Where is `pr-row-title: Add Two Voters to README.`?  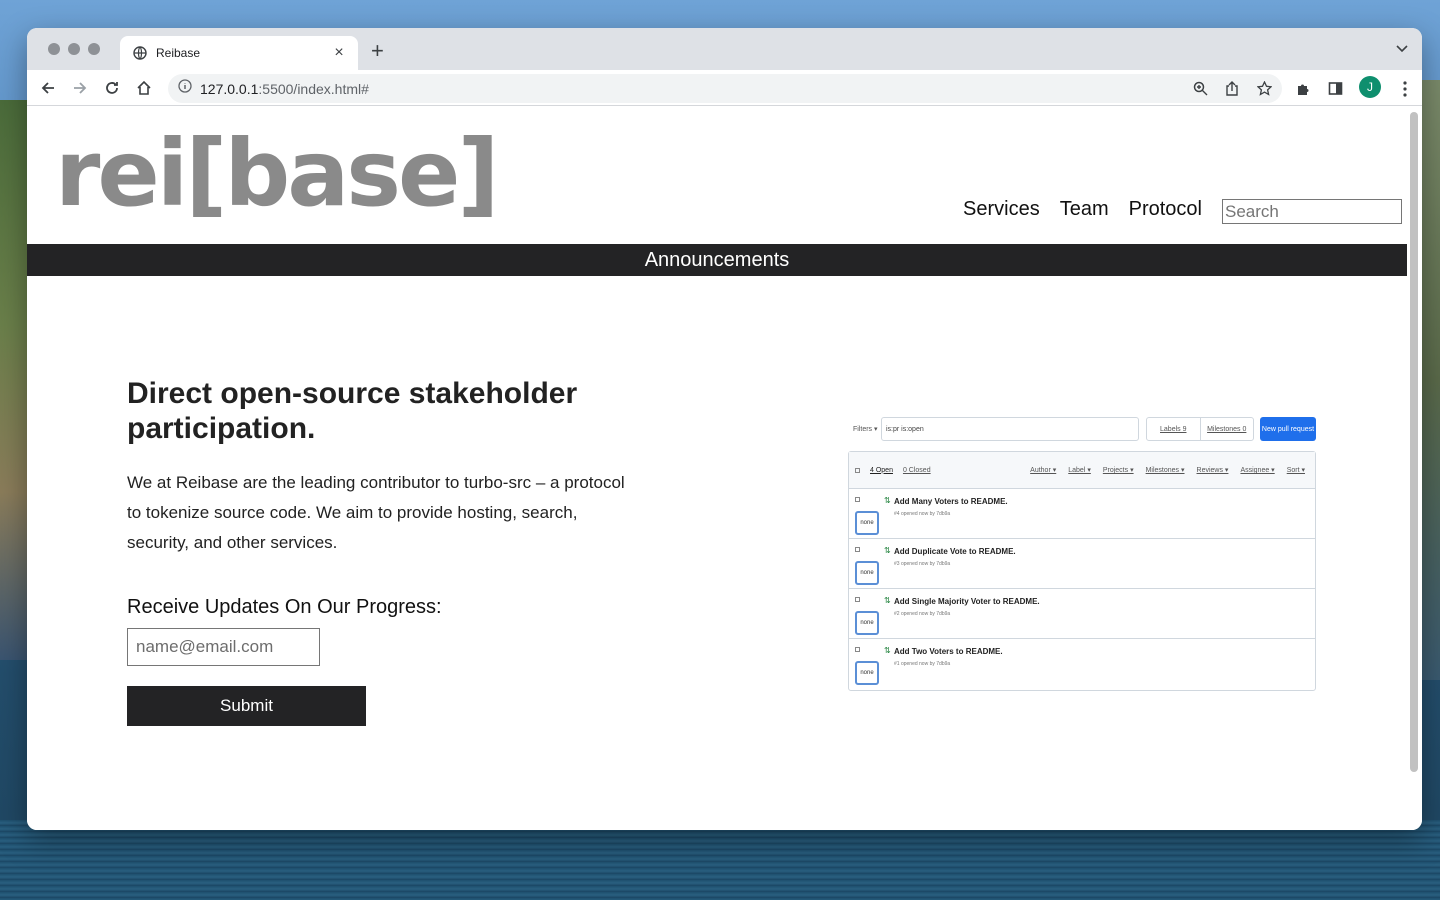
pr-row-title: Add Two Voters to README. is located at coordinates (948, 651).